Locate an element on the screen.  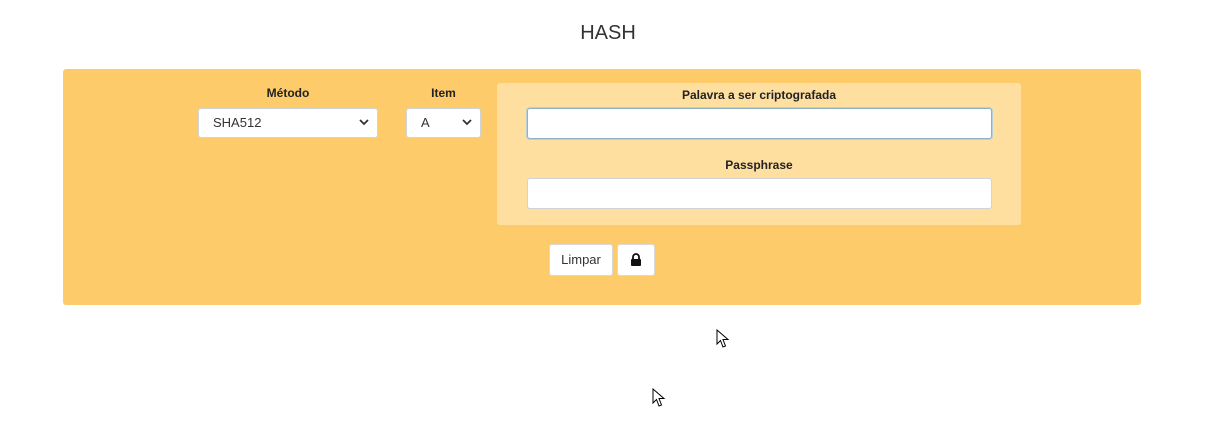
lock-icon is located at coordinates (636, 259).